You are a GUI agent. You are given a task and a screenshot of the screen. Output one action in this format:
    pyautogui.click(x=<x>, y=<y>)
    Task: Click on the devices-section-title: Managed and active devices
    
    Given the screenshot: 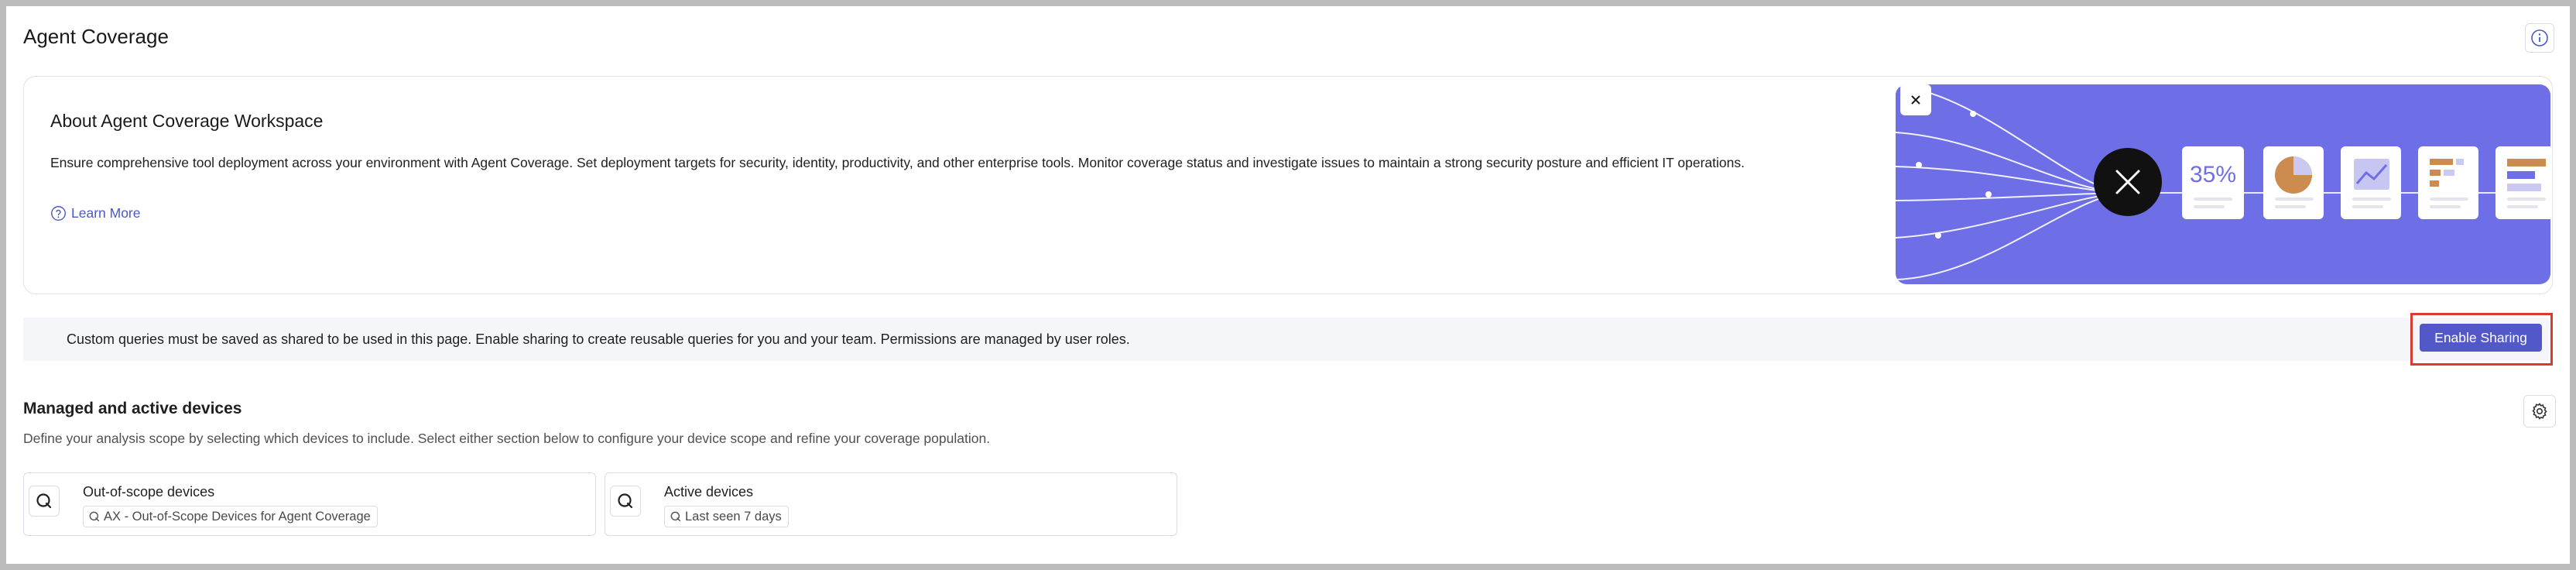 What is the action you would take?
    pyautogui.click(x=132, y=409)
    